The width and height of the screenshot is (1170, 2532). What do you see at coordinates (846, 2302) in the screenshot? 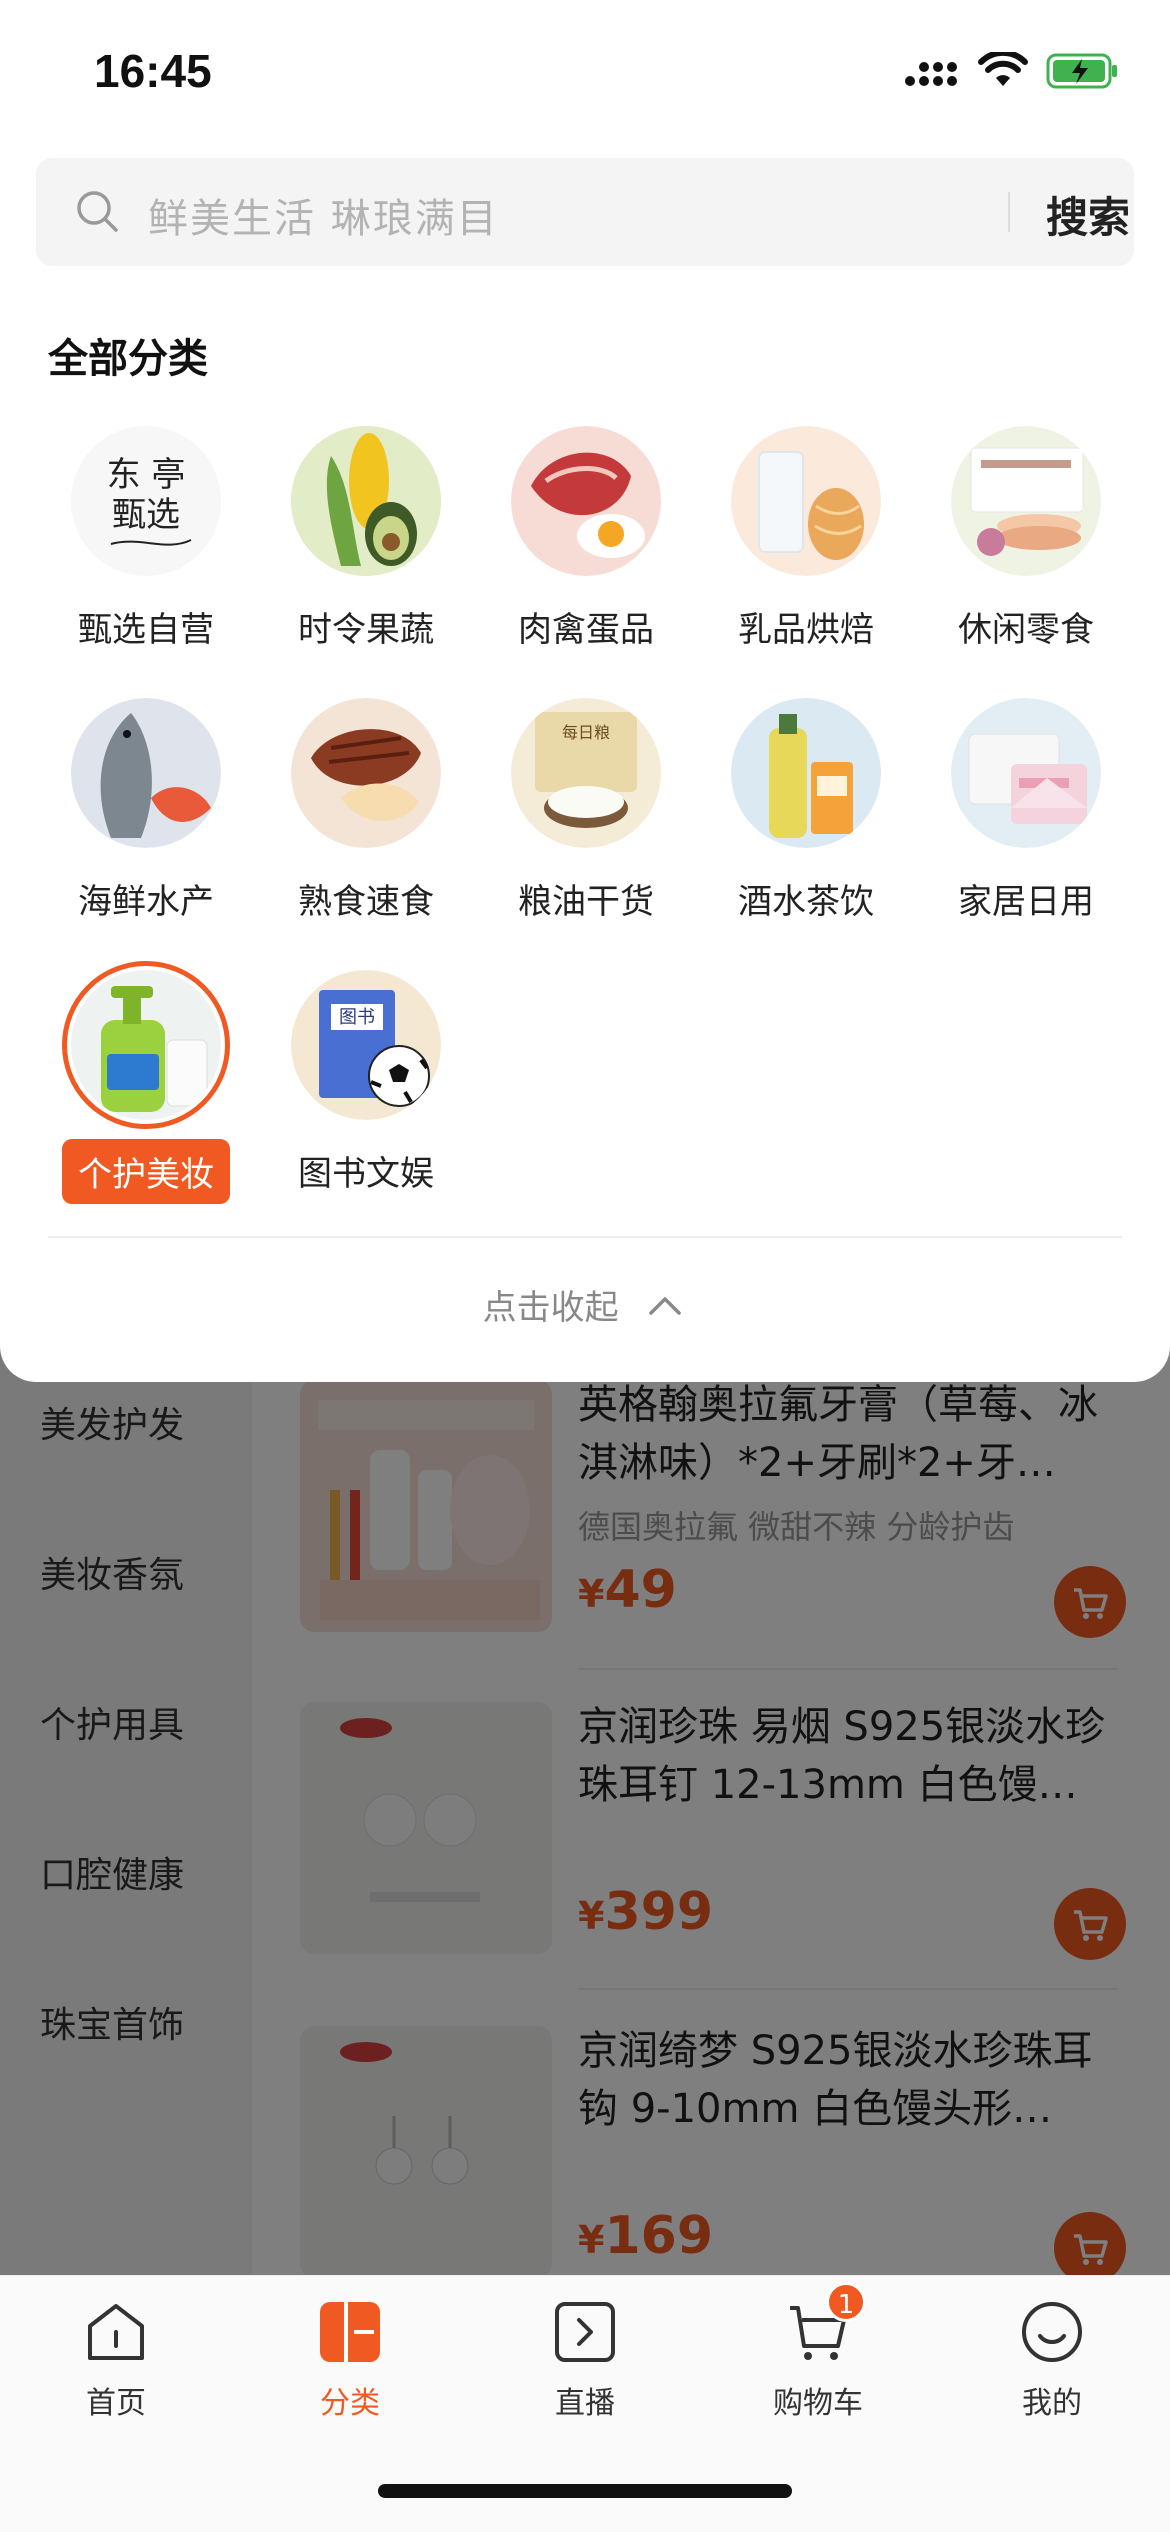
I see `cart-badge: 1` at bounding box center [846, 2302].